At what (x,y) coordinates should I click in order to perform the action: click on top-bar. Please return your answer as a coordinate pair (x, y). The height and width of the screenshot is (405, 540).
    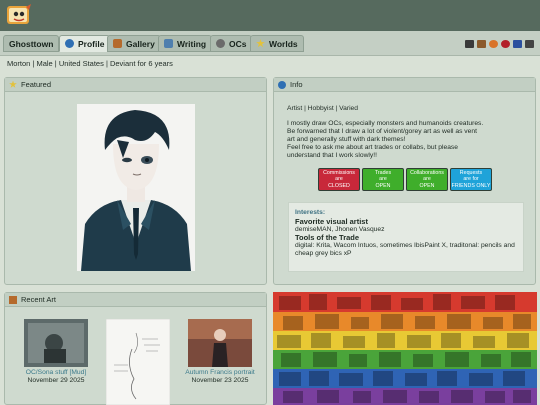
    Looking at the image, I should click on (270, 15).